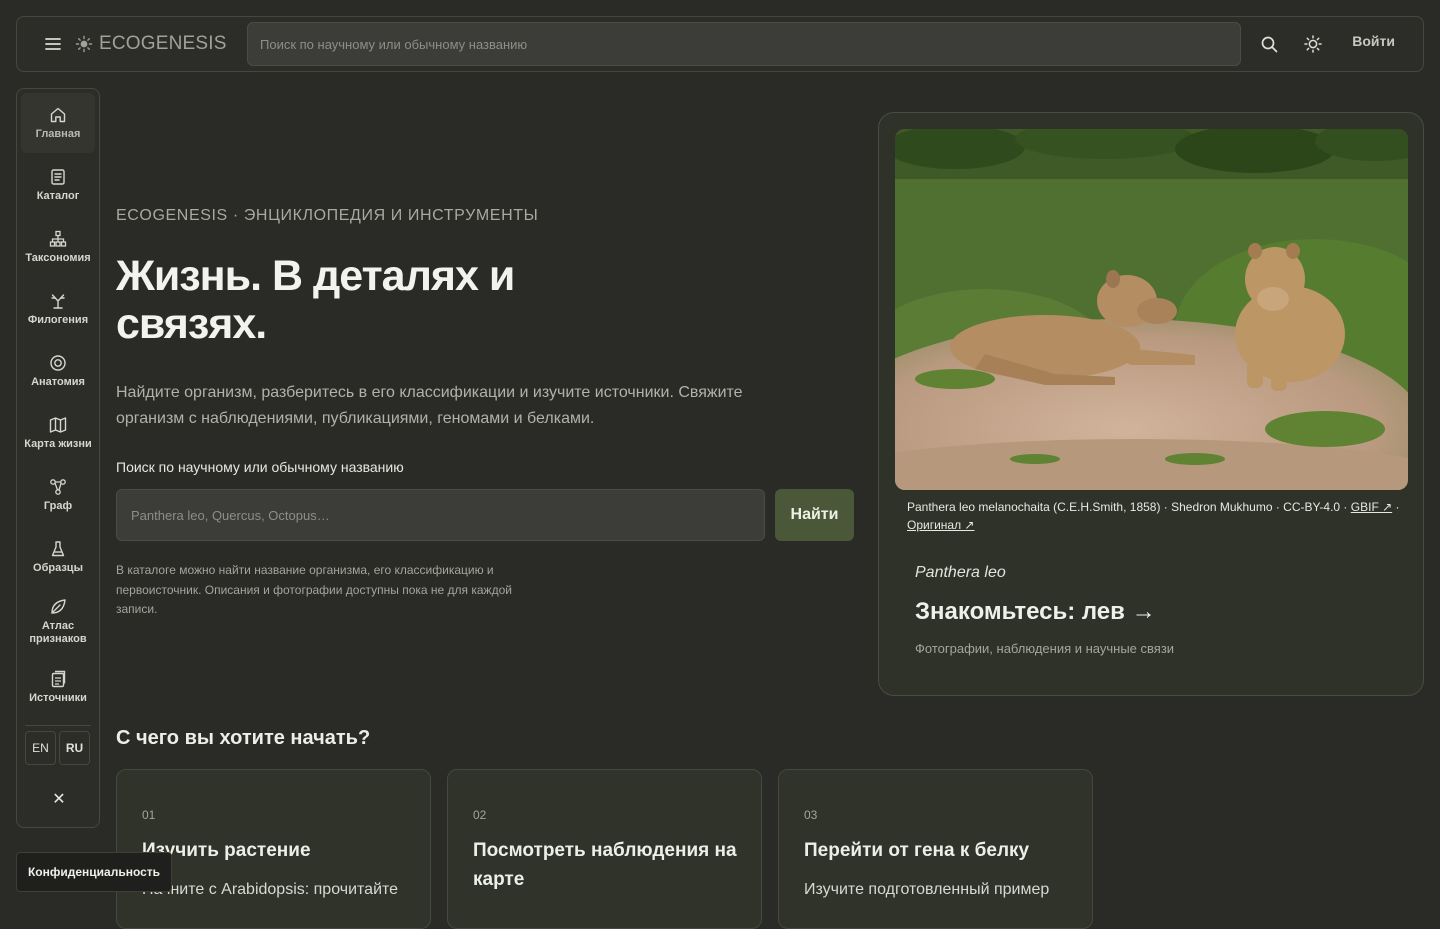 This screenshot has width=1440, height=929. What do you see at coordinates (58, 424) in the screenshot?
I see `map-icon` at bounding box center [58, 424].